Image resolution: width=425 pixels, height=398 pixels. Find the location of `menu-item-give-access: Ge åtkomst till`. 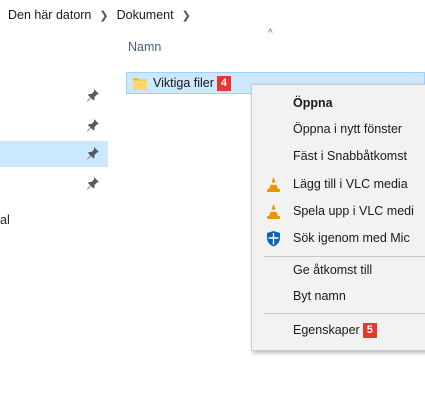

menu-item-give-access: Ge åtkomst till is located at coordinates (338, 270).